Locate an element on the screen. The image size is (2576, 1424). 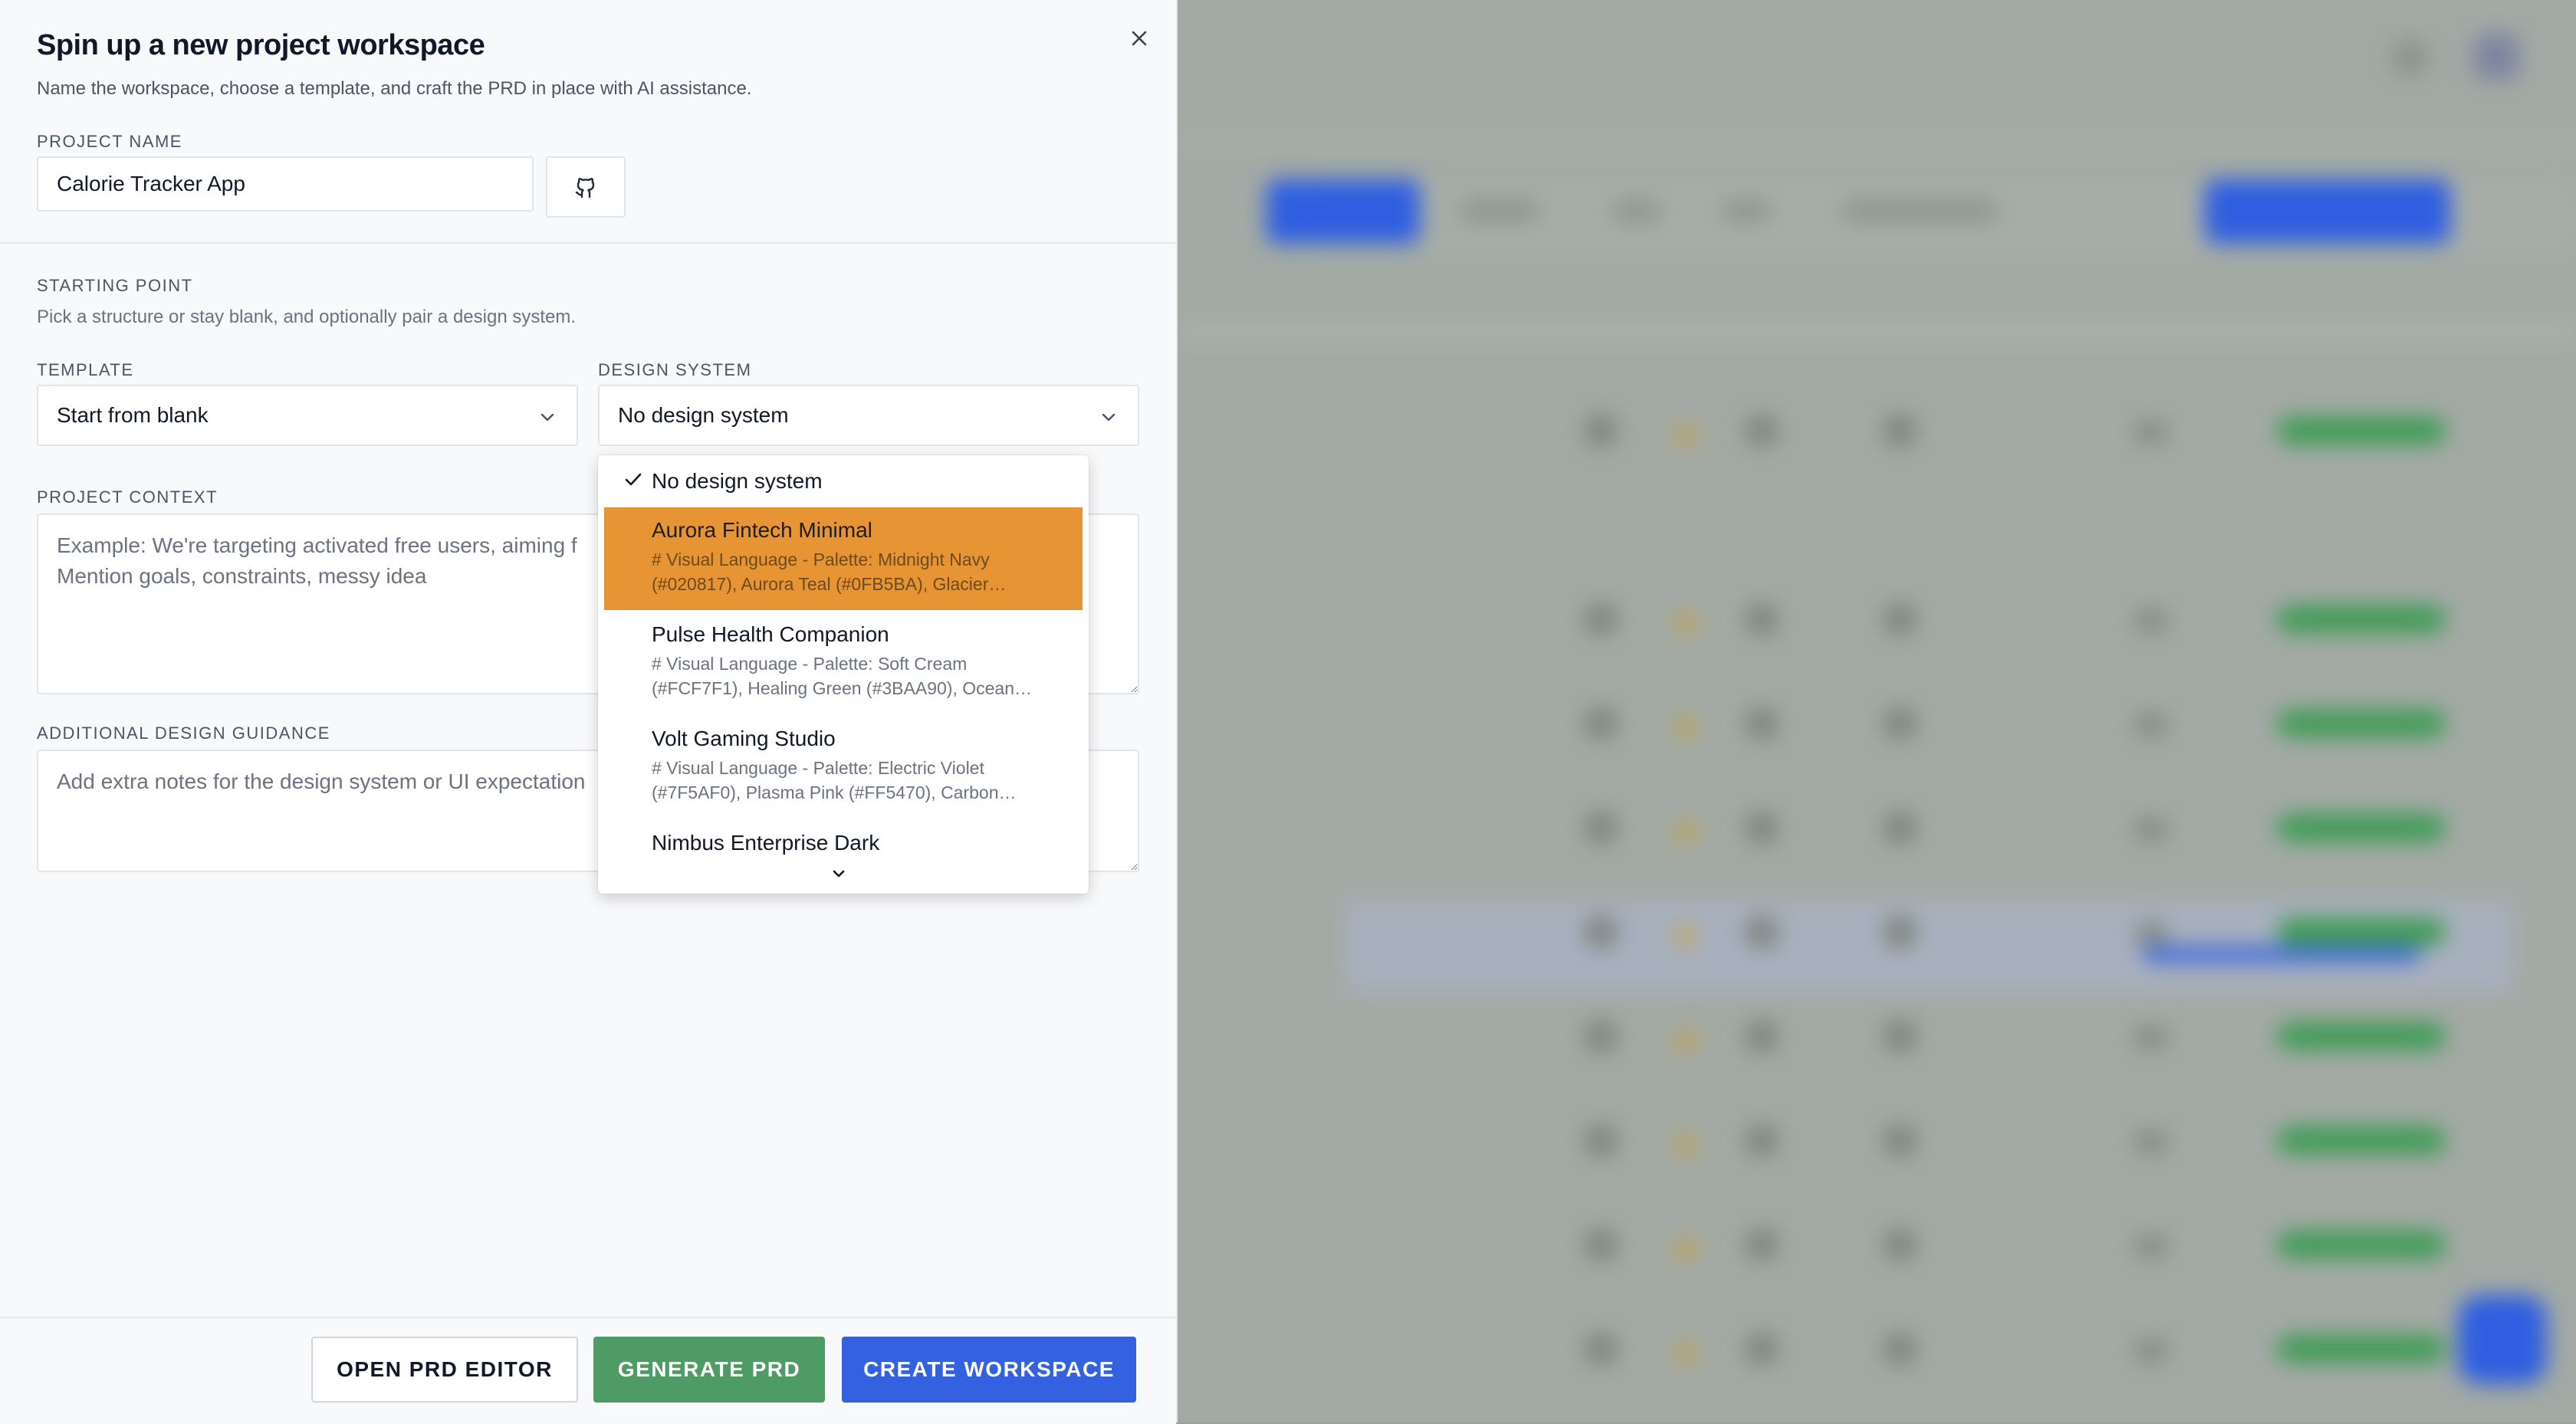
close-icon is located at coordinates (1139, 38).